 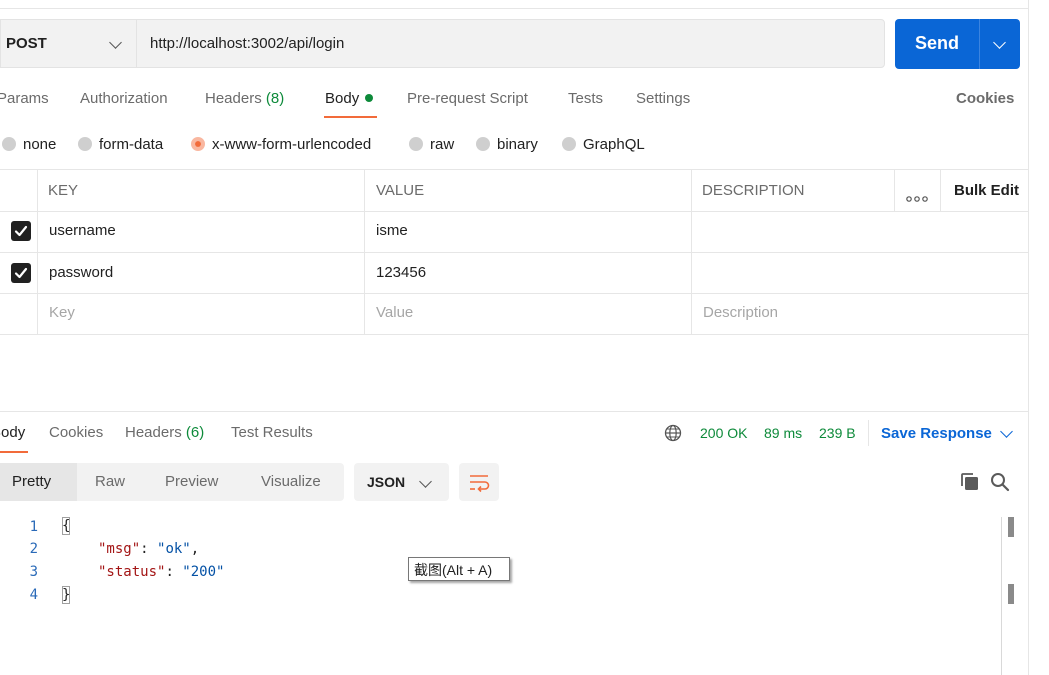 I want to click on right-divider, so click(x=1028, y=337).